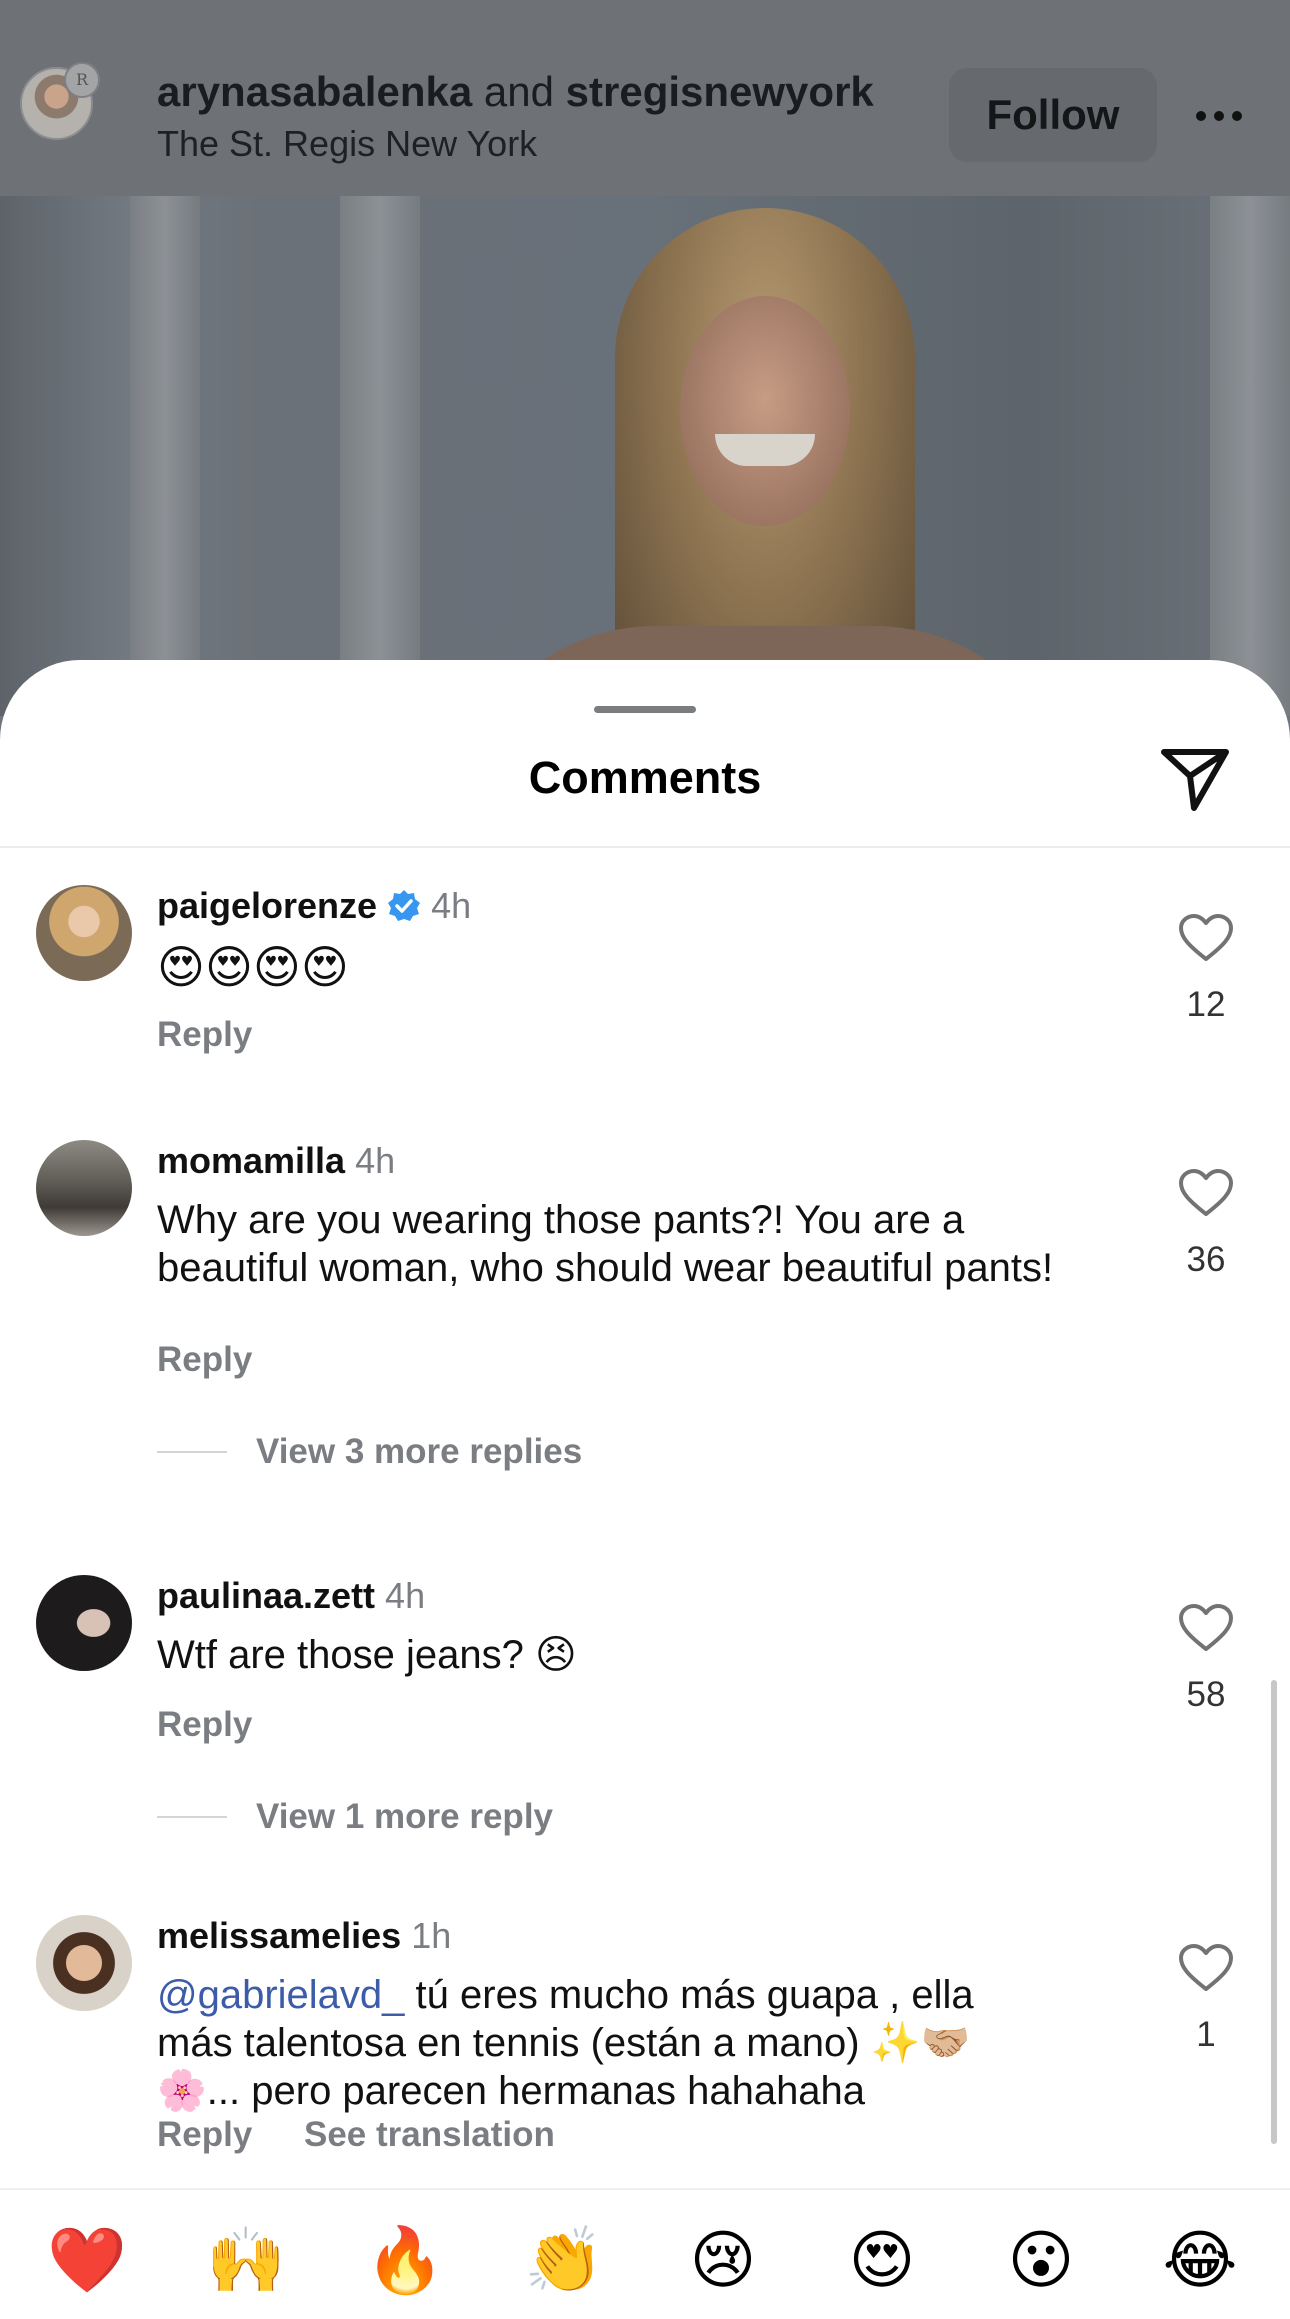 Image resolution: width=1290 pixels, height=2319 pixels. Describe the element at coordinates (1041, 2261) in the screenshot. I see `emoji-surprised-button: 😮` at that location.